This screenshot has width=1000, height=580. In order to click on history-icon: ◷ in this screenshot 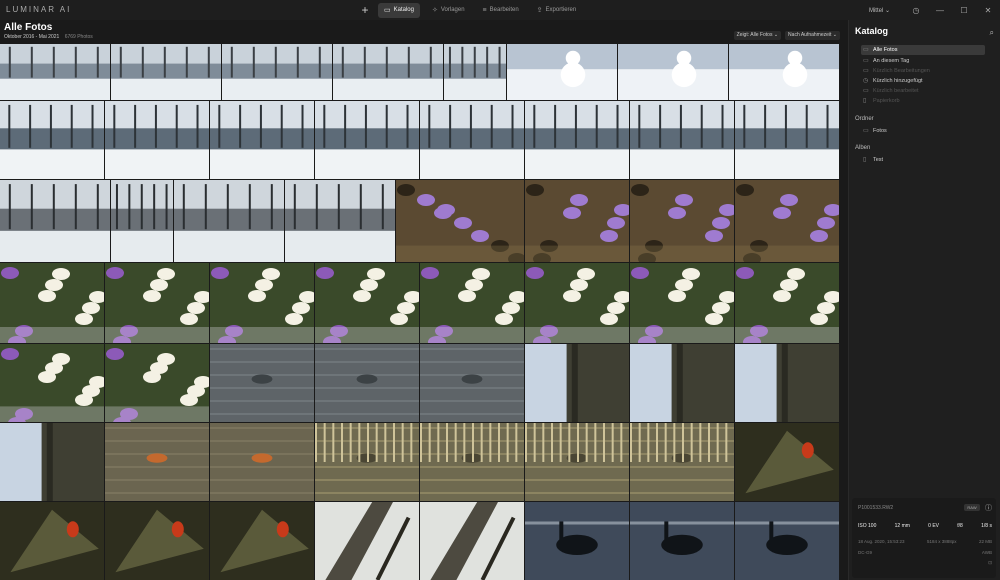, I will do `click(916, 10)`.